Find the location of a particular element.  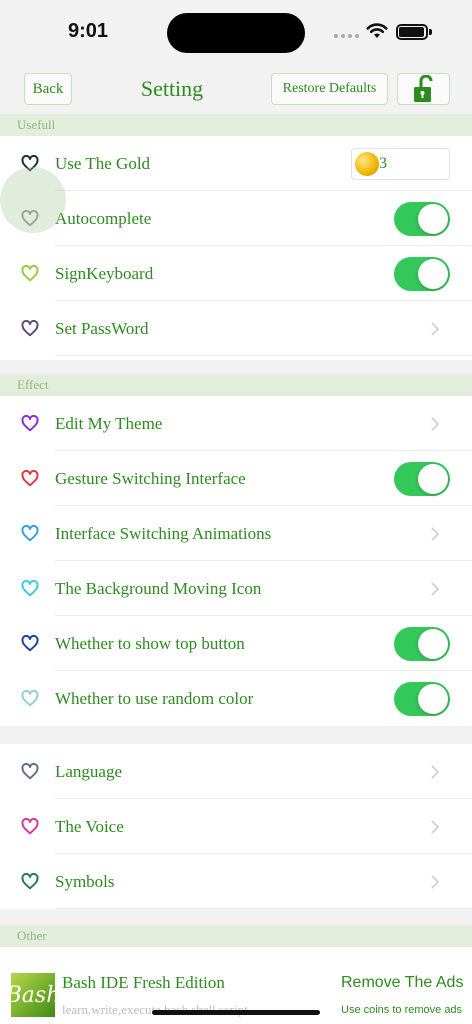

remove-ads-button: Remove The Ads is located at coordinates (402, 983).